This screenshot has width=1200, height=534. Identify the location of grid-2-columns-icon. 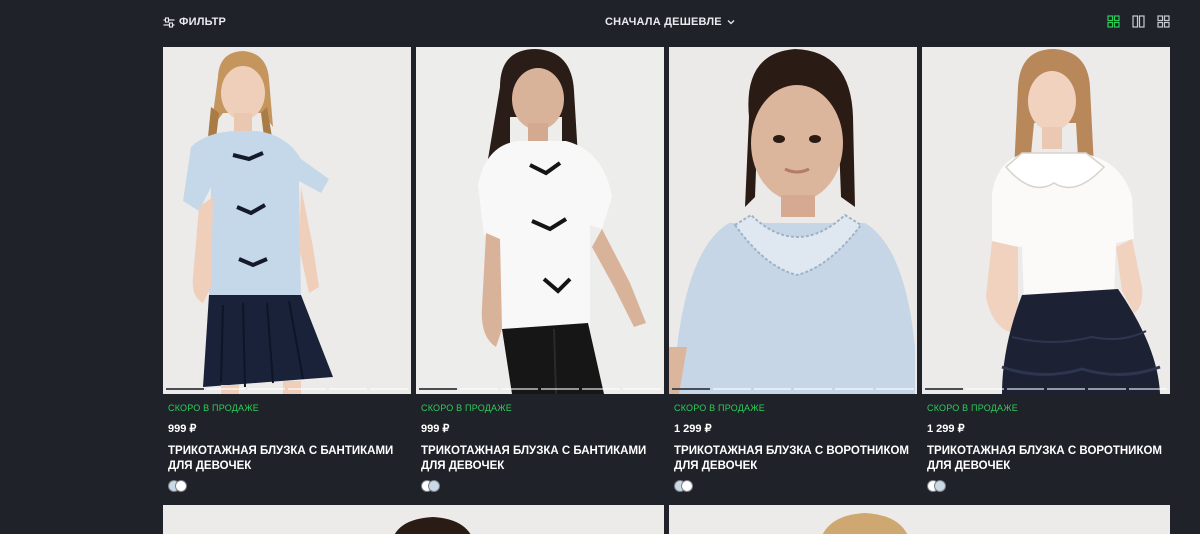
(1138, 21).